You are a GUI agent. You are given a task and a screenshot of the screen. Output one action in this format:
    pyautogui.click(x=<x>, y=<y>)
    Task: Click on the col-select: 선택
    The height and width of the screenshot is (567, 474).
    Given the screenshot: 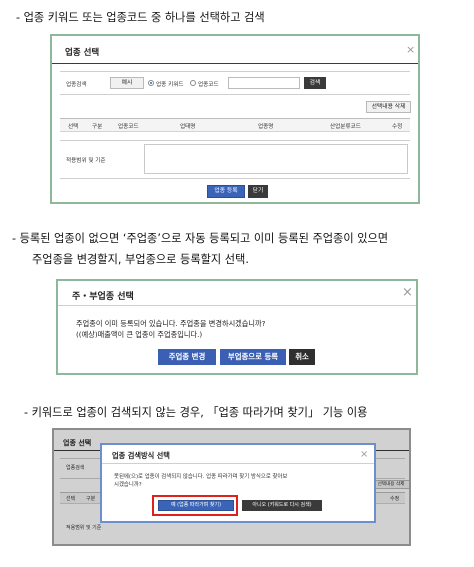 What is the action you would take?
    pyautogui.click(x=73, y=127)
    